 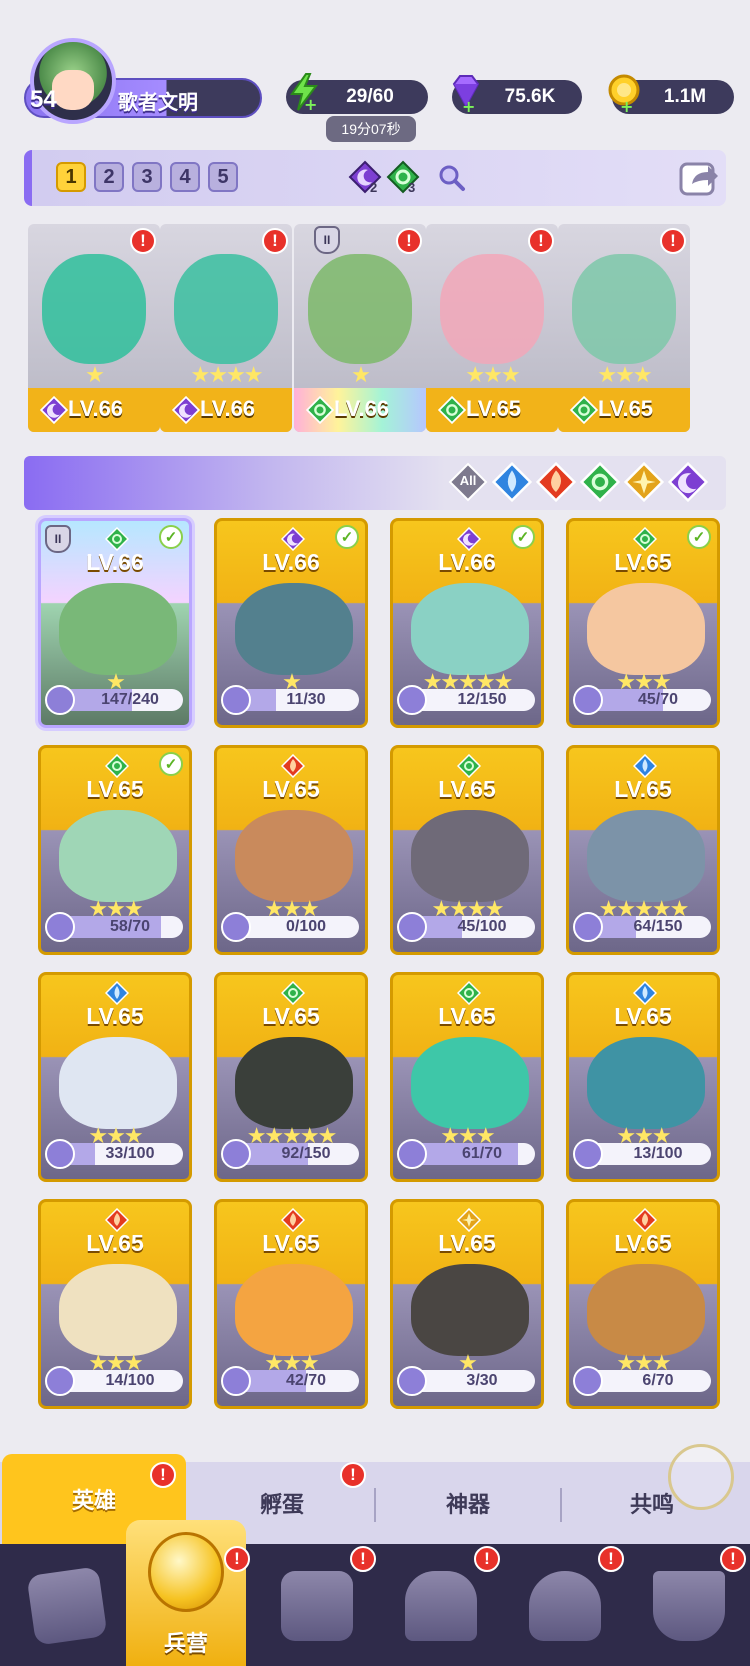 I want to click on shard-progress-text: 58/70, so click(x=130, y=926).